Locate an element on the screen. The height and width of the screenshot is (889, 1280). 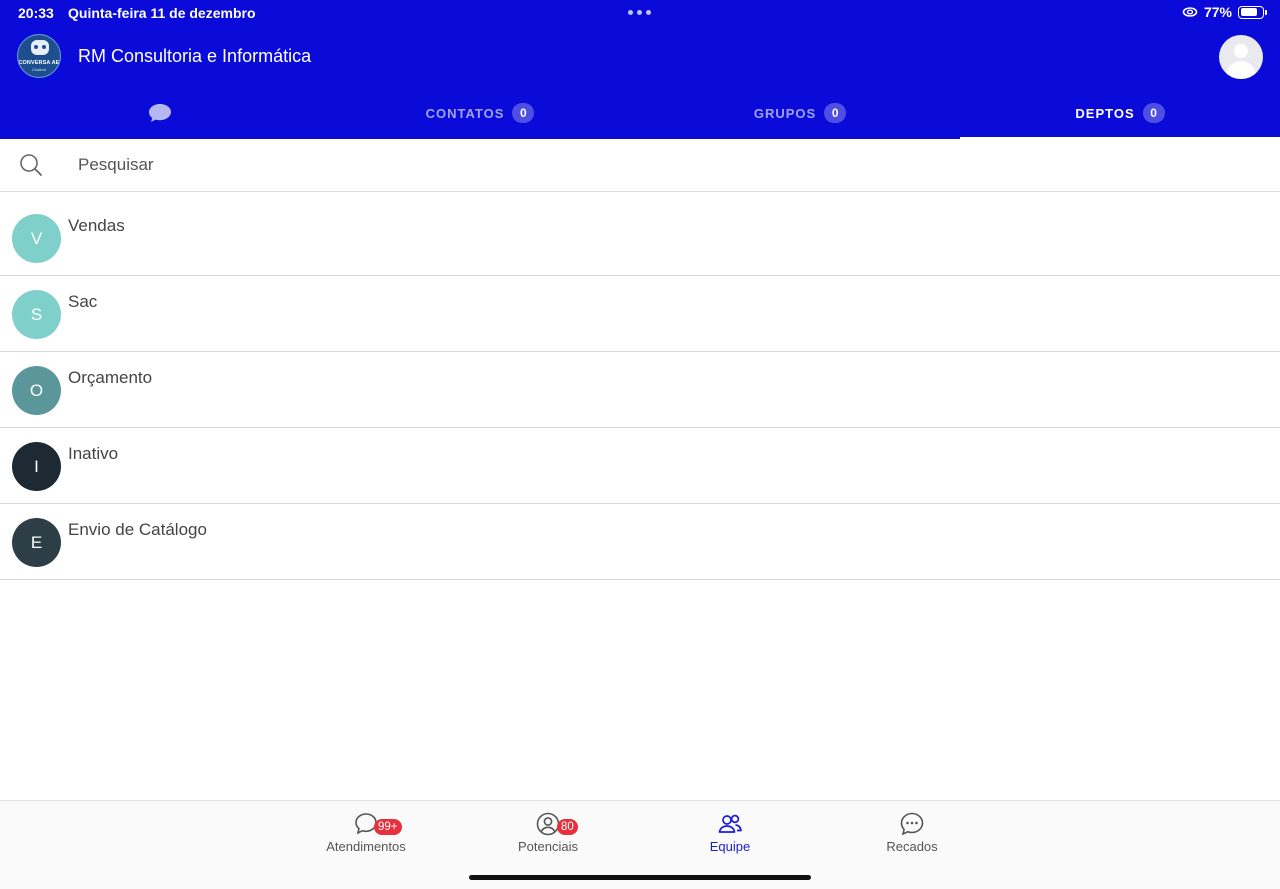
list-item: S Sac is located at coordinates (640, 314).